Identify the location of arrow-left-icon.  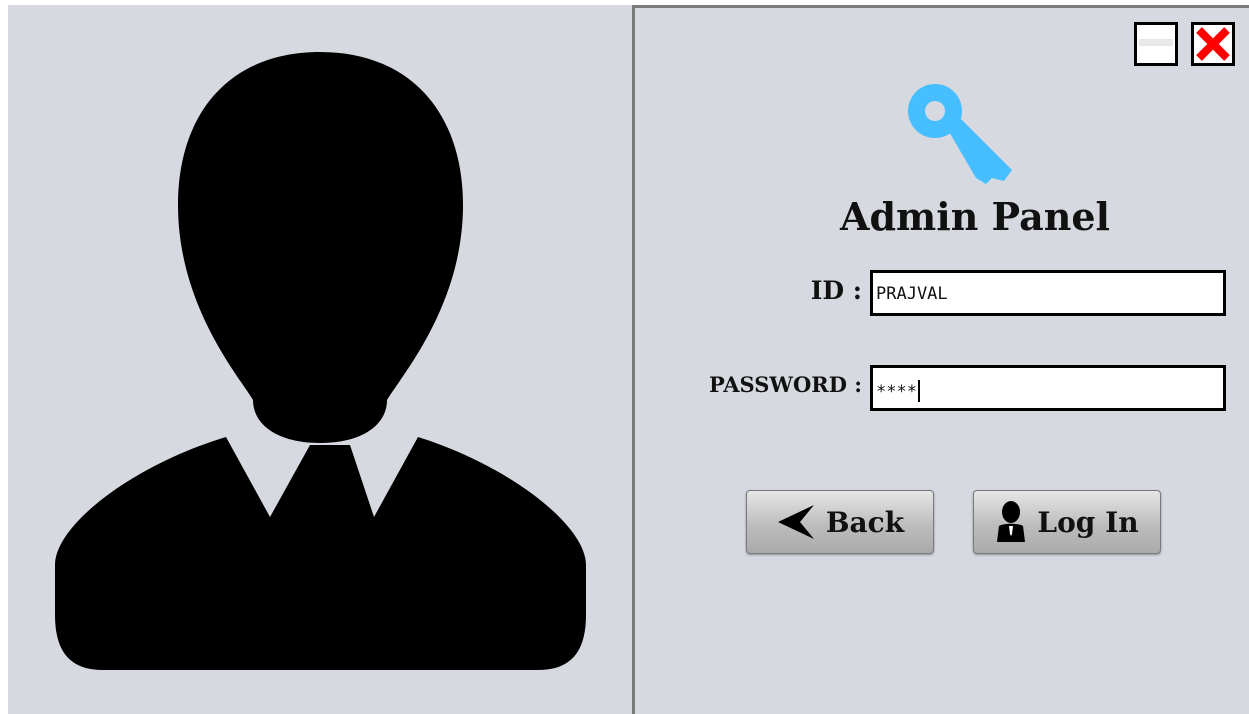
(795, 522).